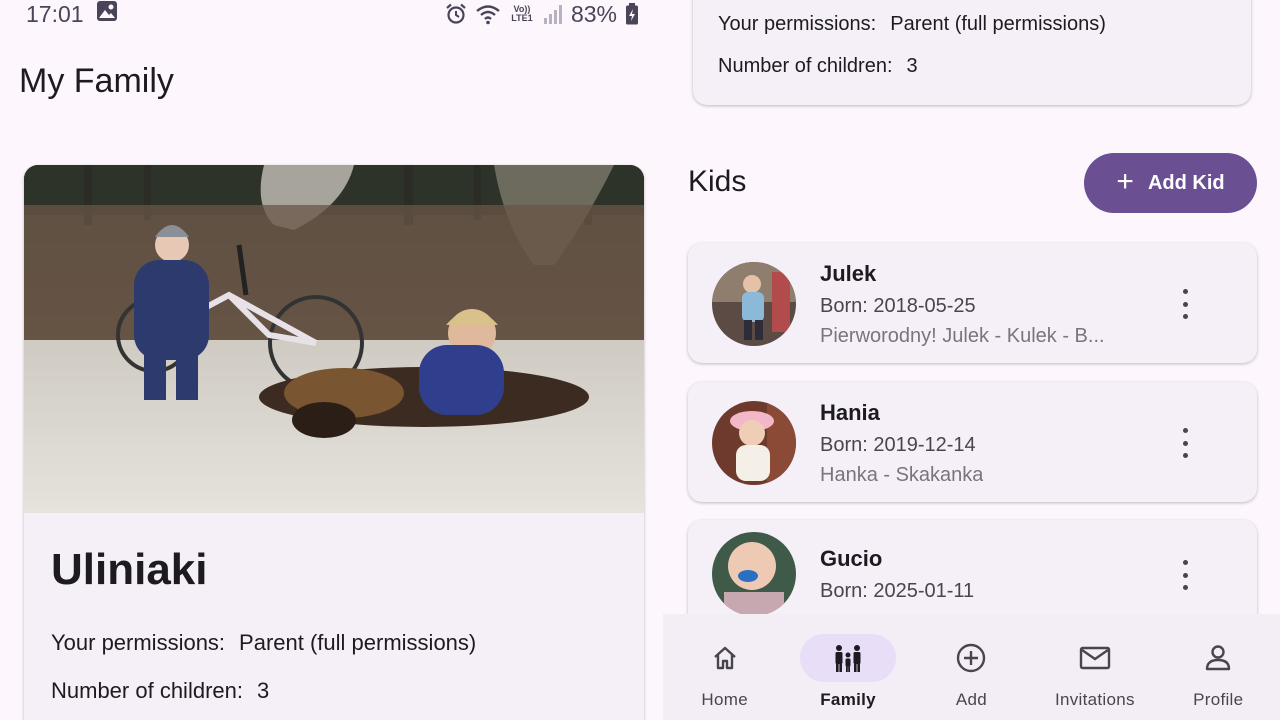 This screenshot has width=1280, height=720. What do you see at coordinates (851, 558) in the screenshot?
I see `kid-name: Gucio` at bounding box center [851, 558].